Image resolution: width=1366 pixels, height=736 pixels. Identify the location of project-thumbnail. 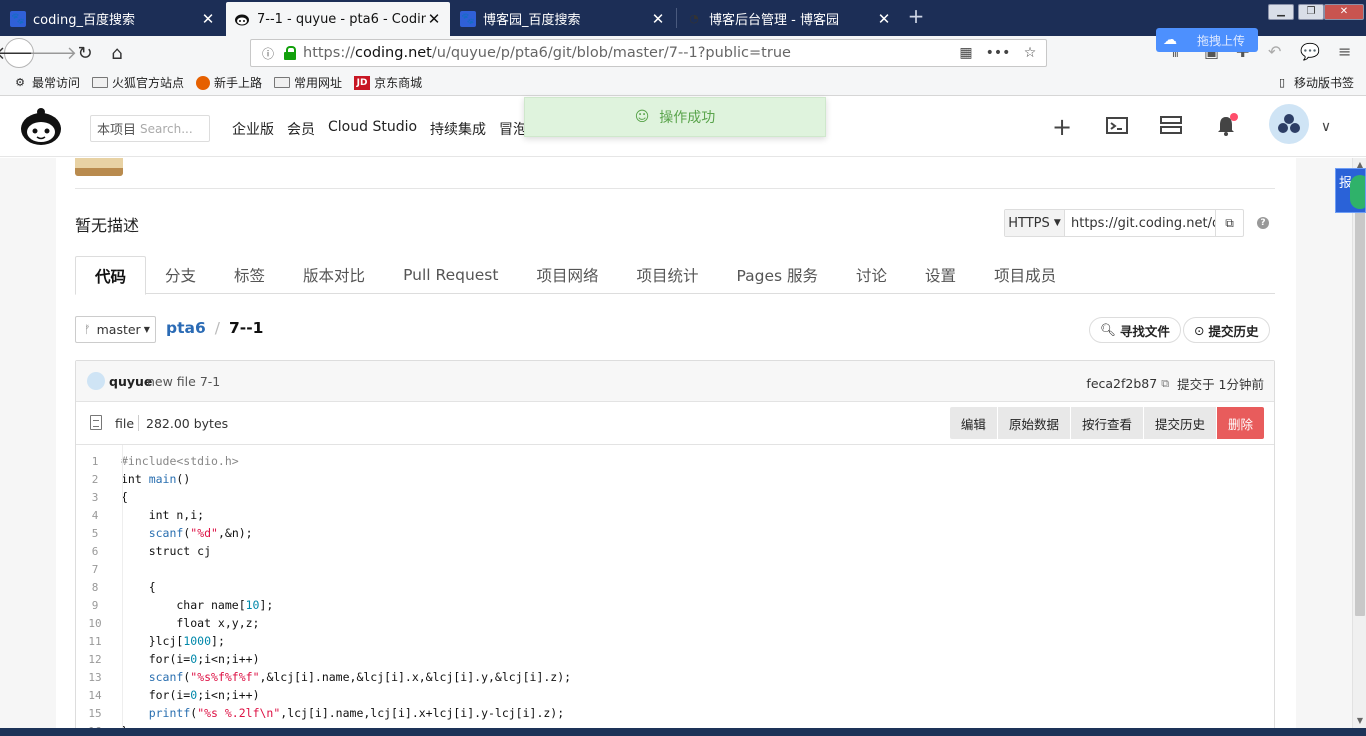
(99, 167).